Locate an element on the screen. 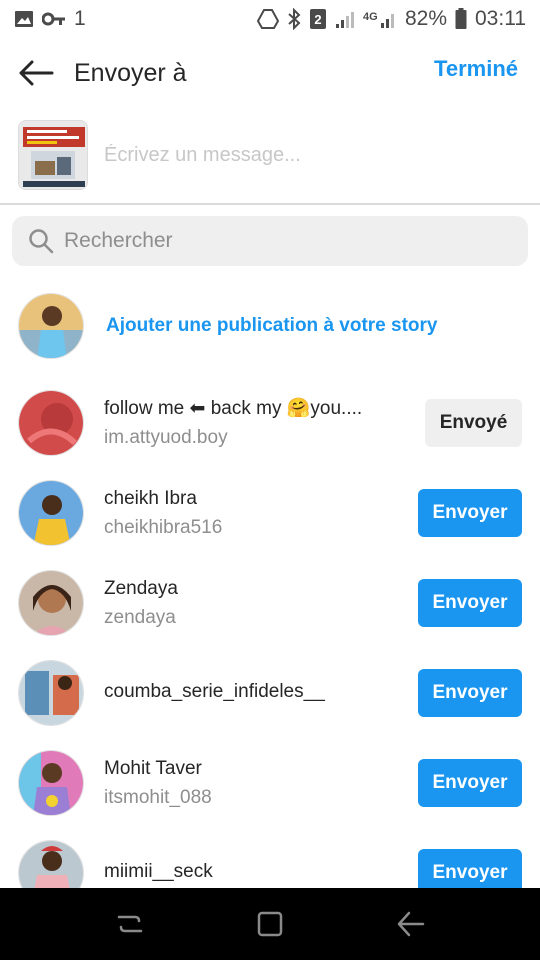  battery-percent: 82% is located at coordinates (425, 18).